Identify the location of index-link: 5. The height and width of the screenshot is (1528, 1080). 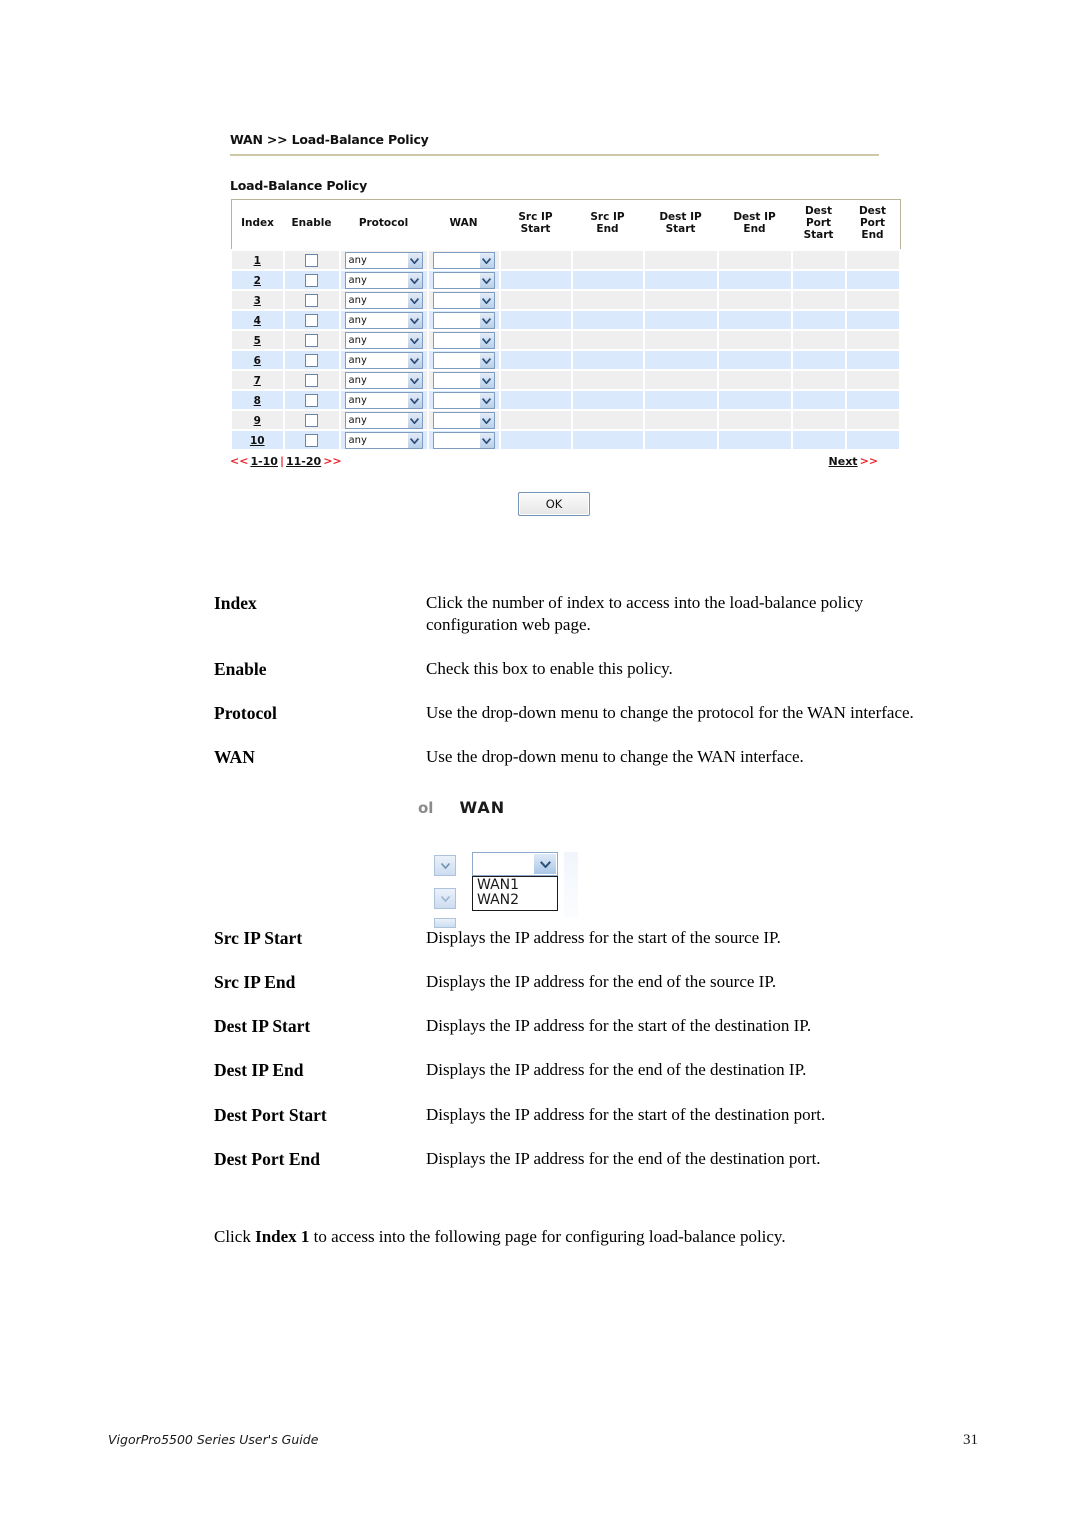
(257, 341).